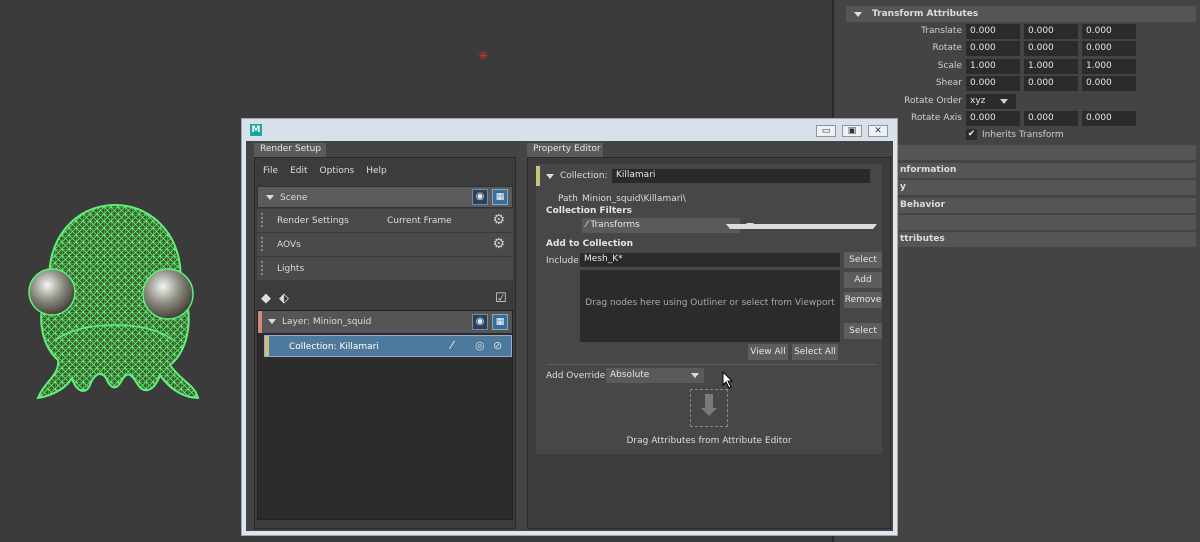  I want to click on current-frame-label: Current Frame, so click(419, 221).